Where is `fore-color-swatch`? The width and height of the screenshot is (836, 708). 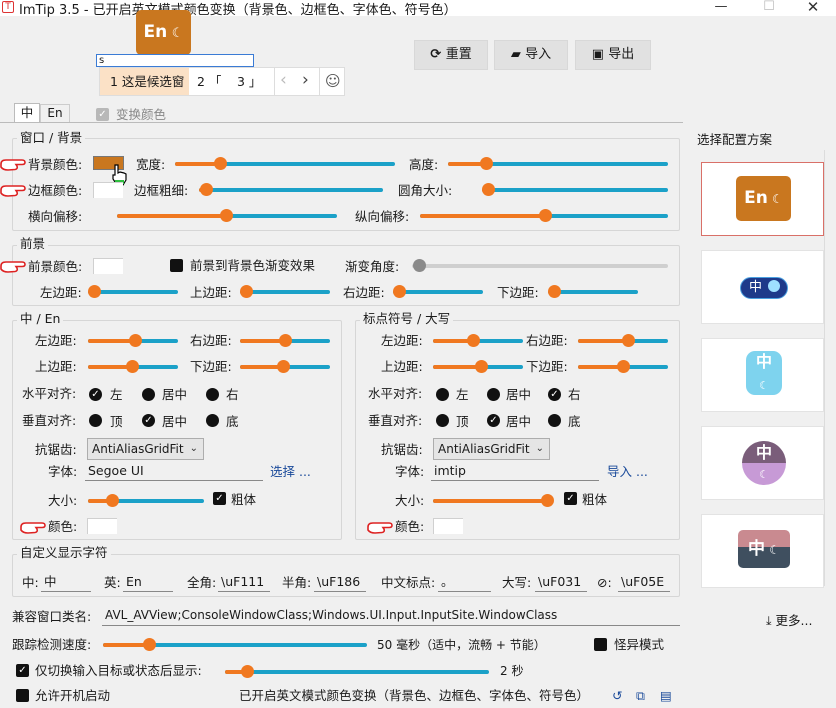 fore-color-swatch is located at coordinates (108, 266).